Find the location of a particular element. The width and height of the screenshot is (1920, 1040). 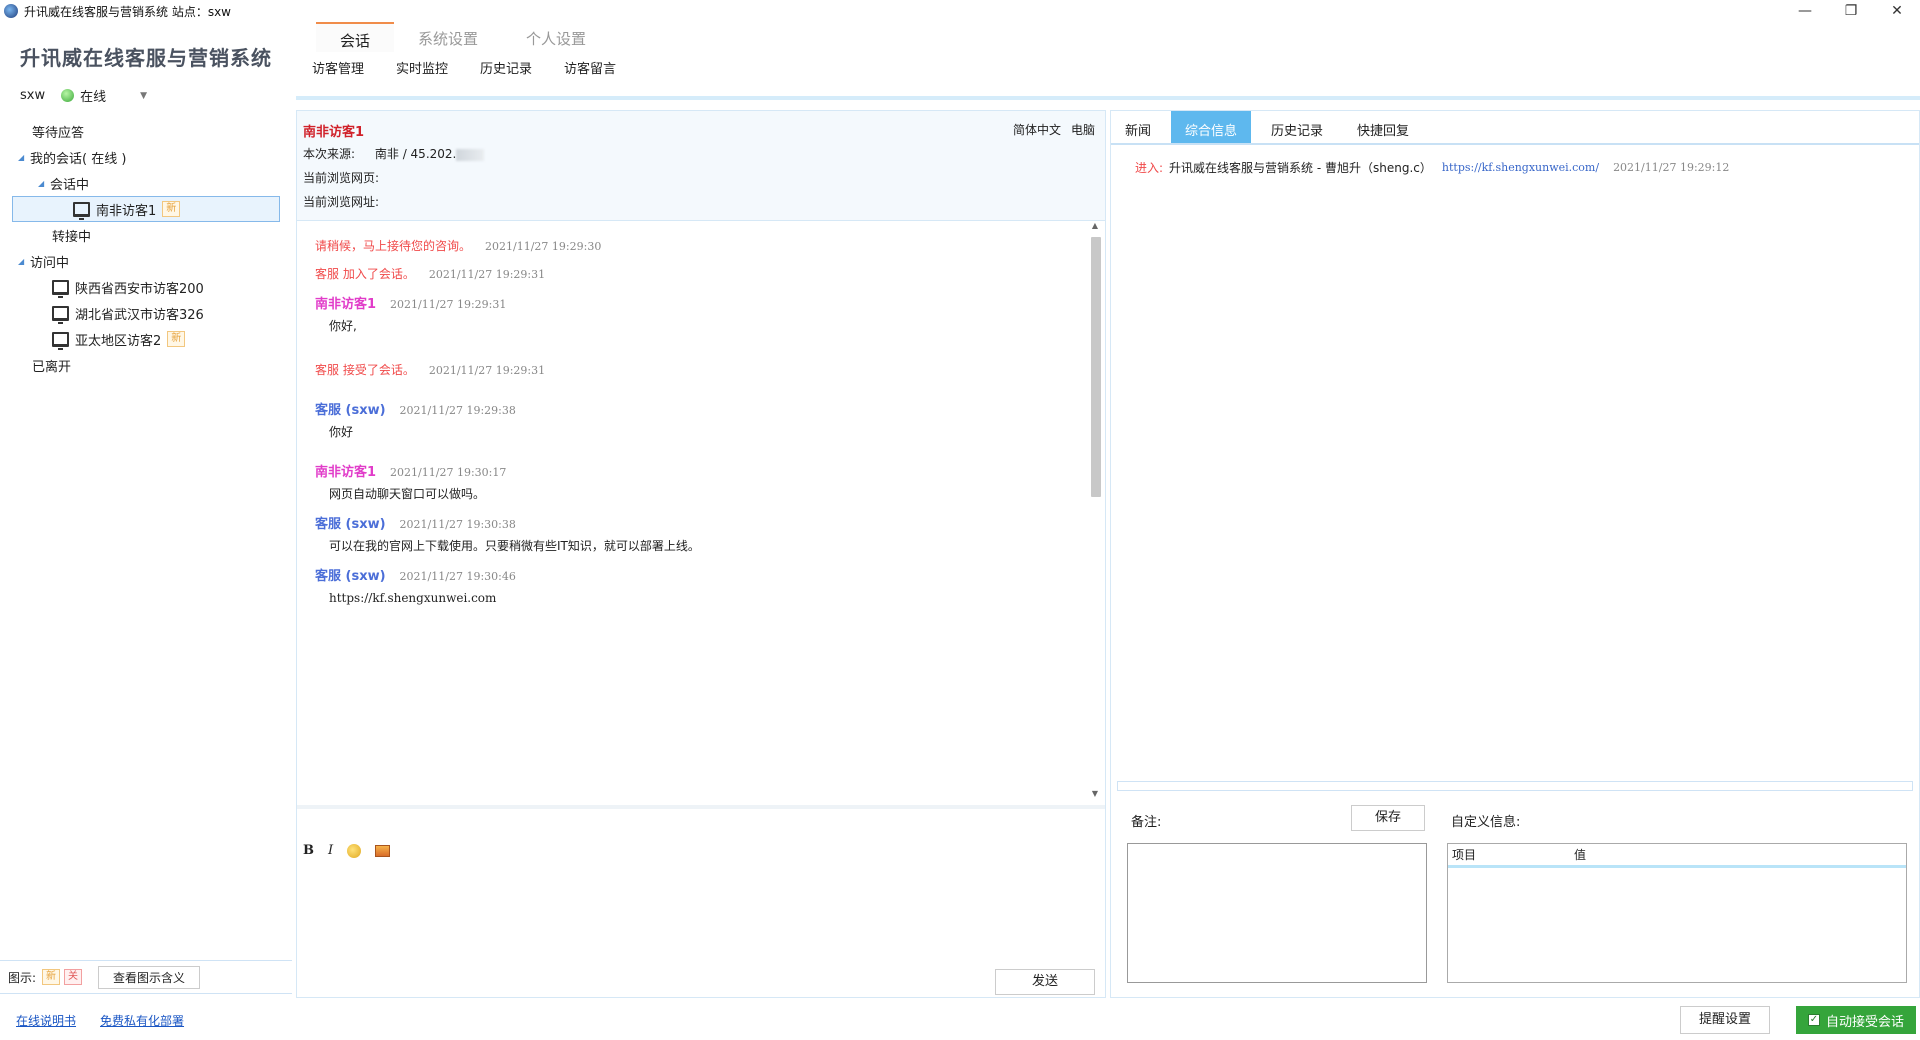

bottom-links: 在线说明书 免费私有化部署 is located at coordinates (100, 1020).